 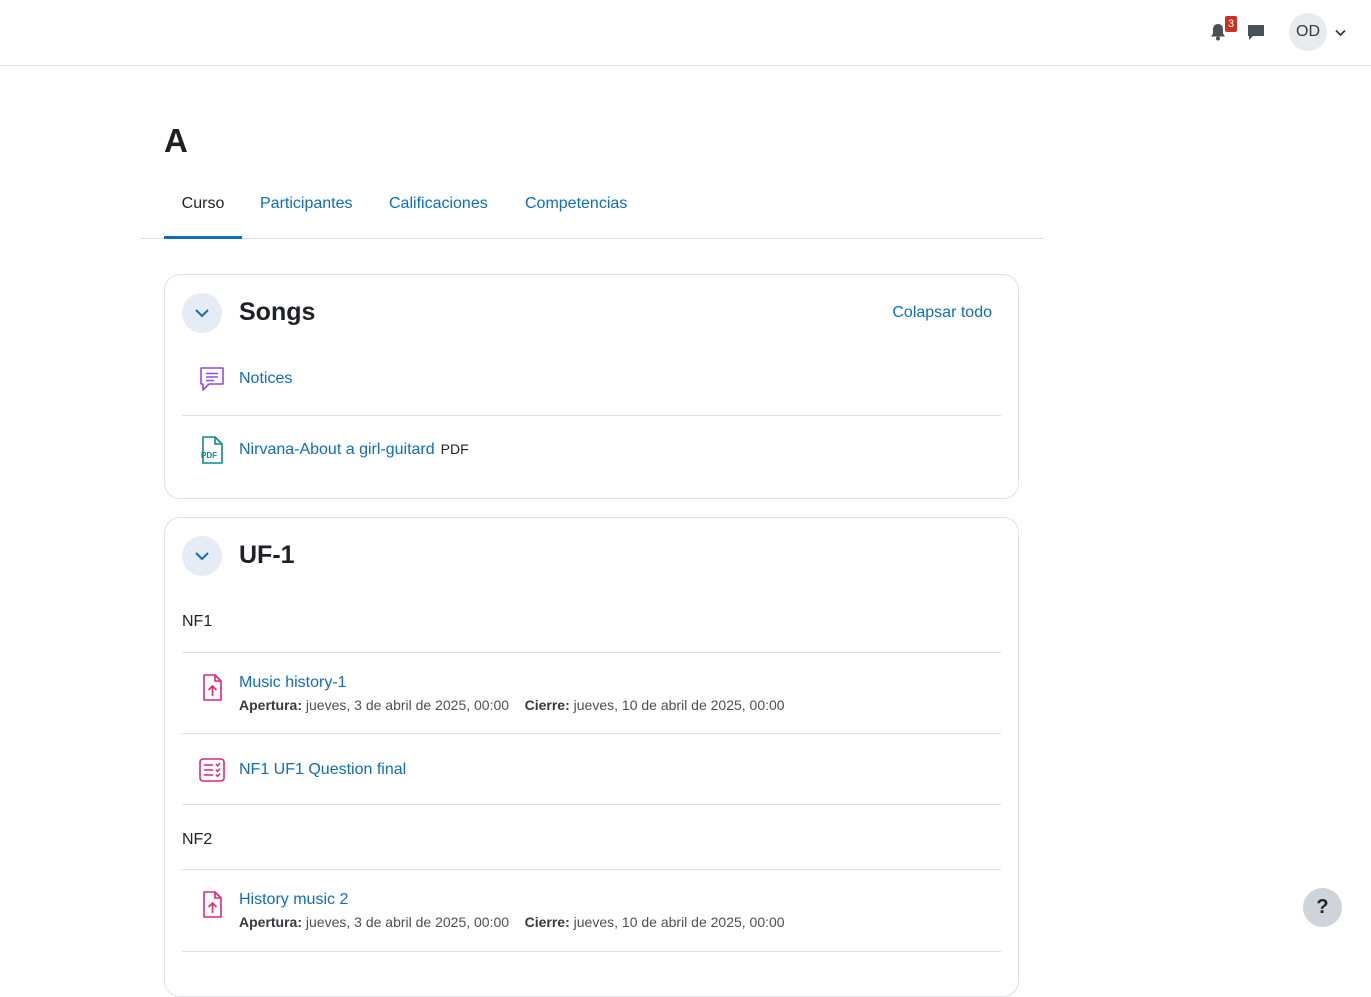 What do you see at coordinates (1256, 32) in the screenshot?
I see `messages-icon` at bounding box center [1256, 32].